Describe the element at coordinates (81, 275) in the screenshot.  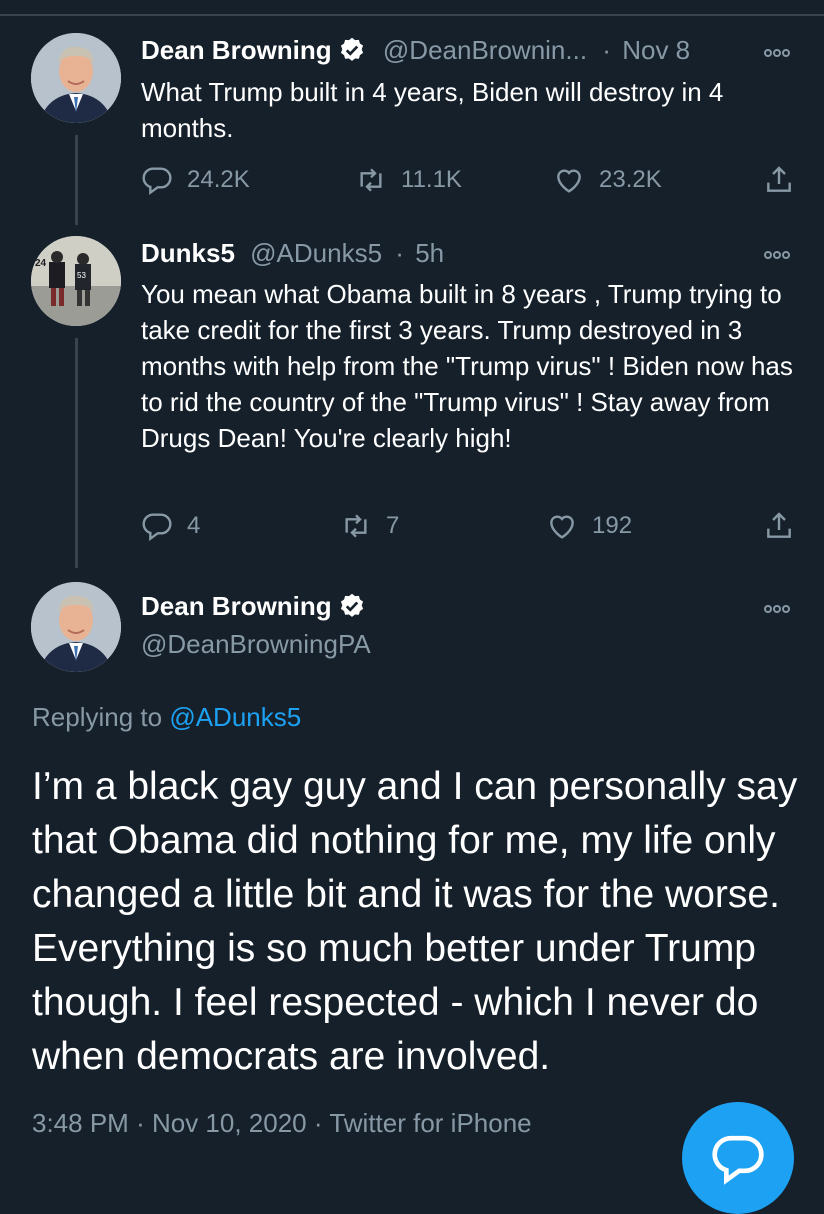
I see `svg-text: 53` at that location.